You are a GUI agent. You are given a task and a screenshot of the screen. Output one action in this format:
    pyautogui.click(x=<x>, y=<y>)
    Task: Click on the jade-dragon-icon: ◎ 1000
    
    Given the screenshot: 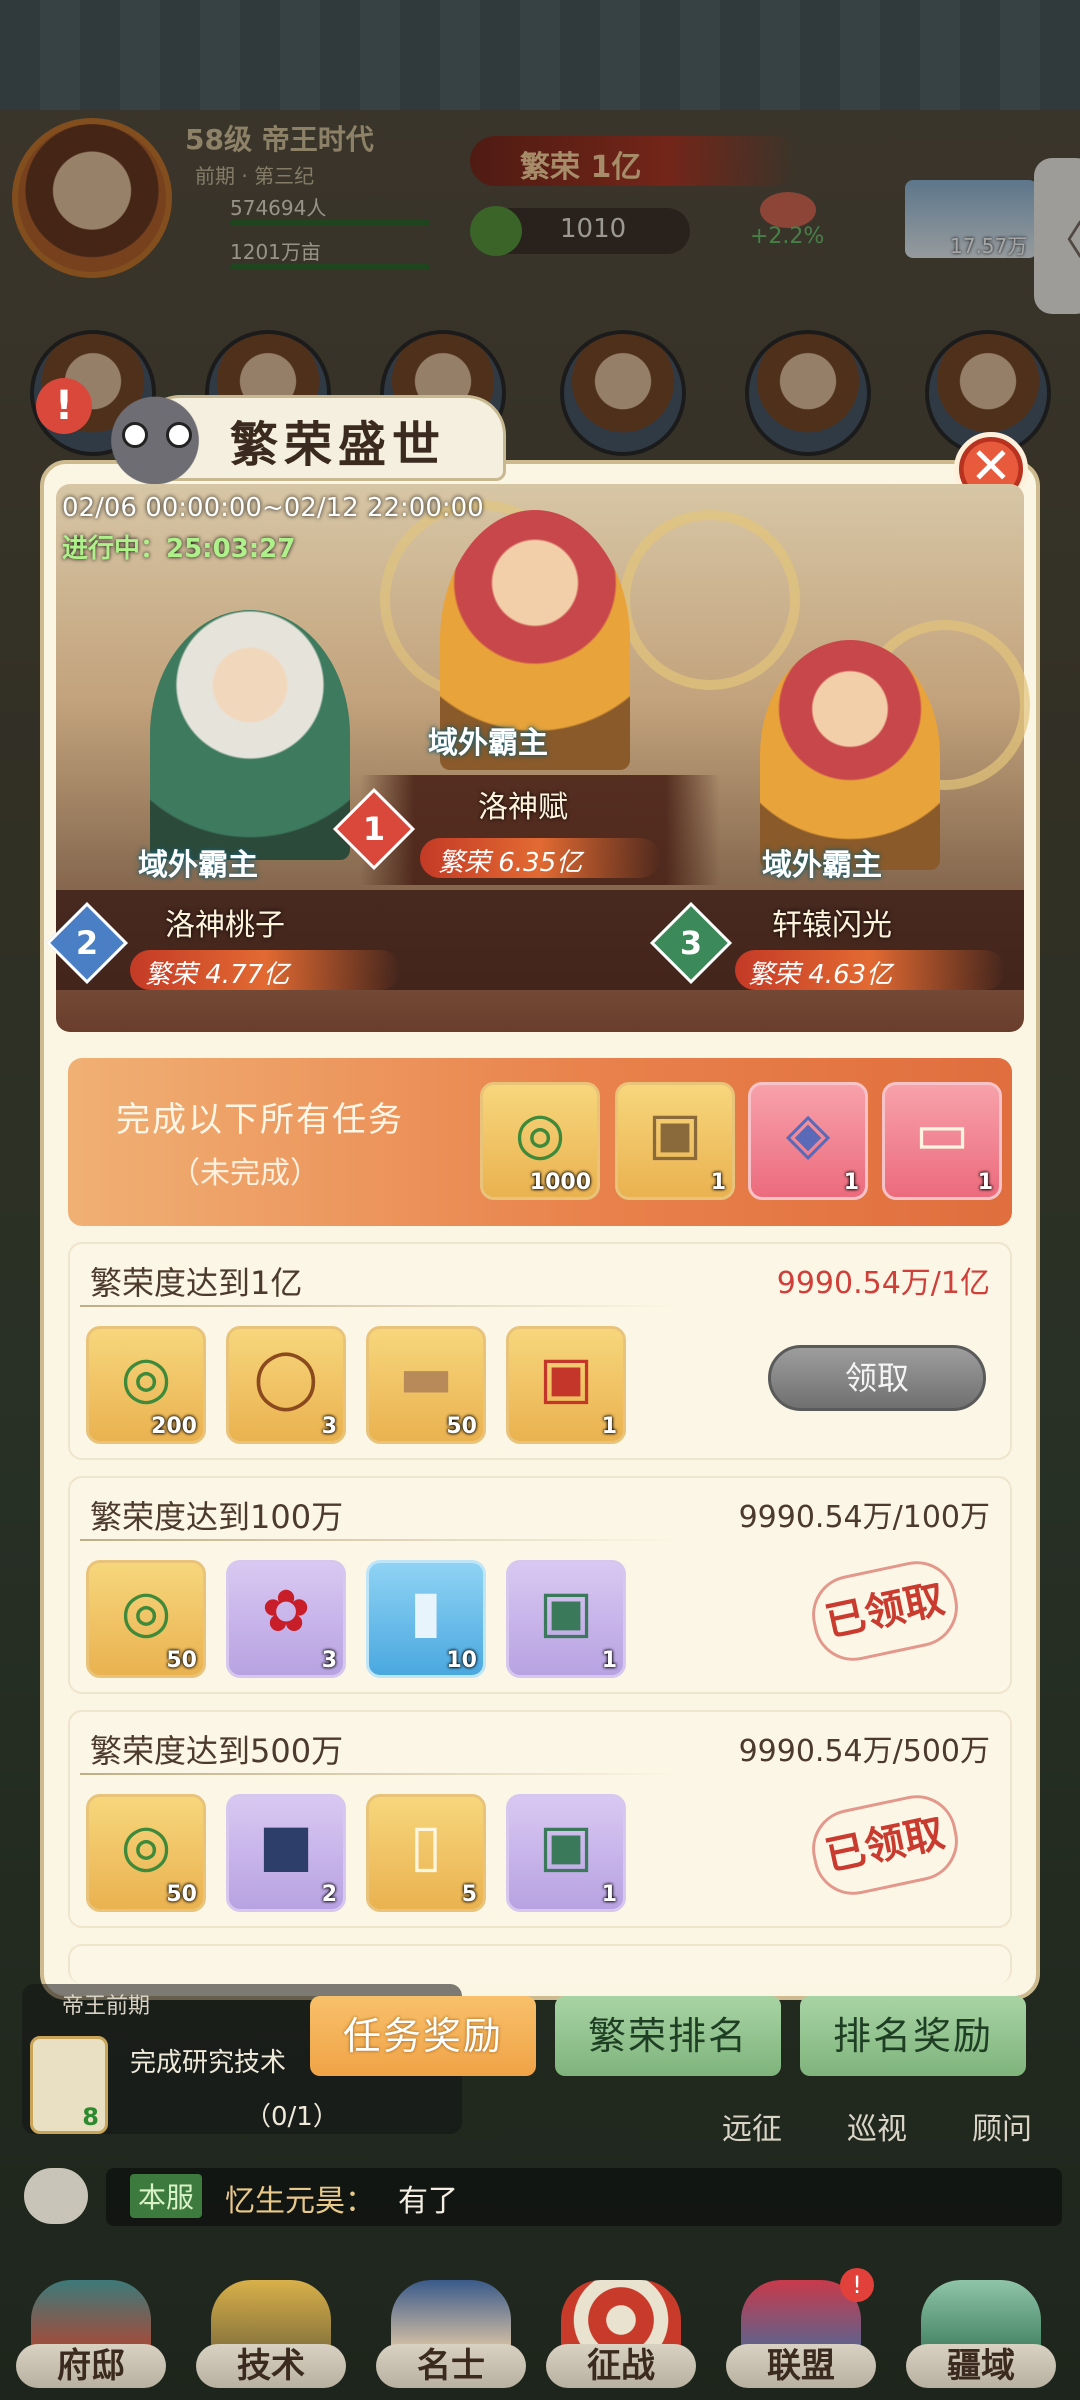 What is the action you would take?
    pyautogui.click(x=540, y=1141)
    